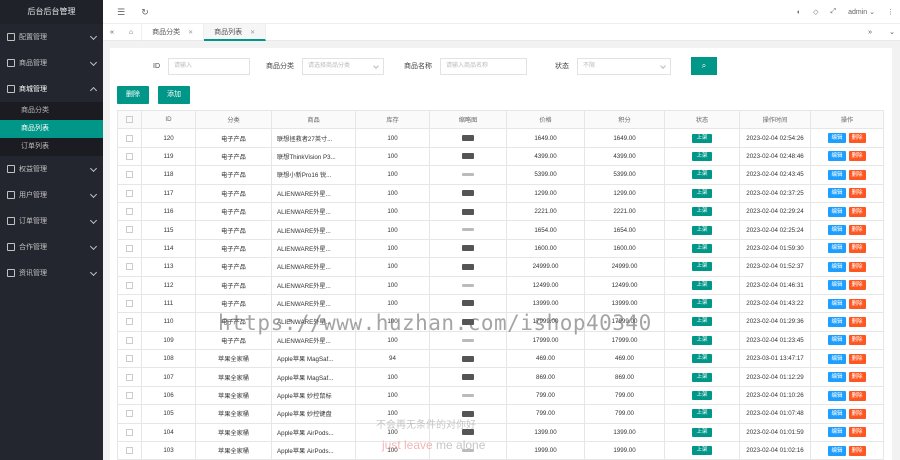 The width and height of the screenshot is (900, 460). Describe the element at coordinates (174, 95) in the screenshot. I see `add-button: 添加` at that location.